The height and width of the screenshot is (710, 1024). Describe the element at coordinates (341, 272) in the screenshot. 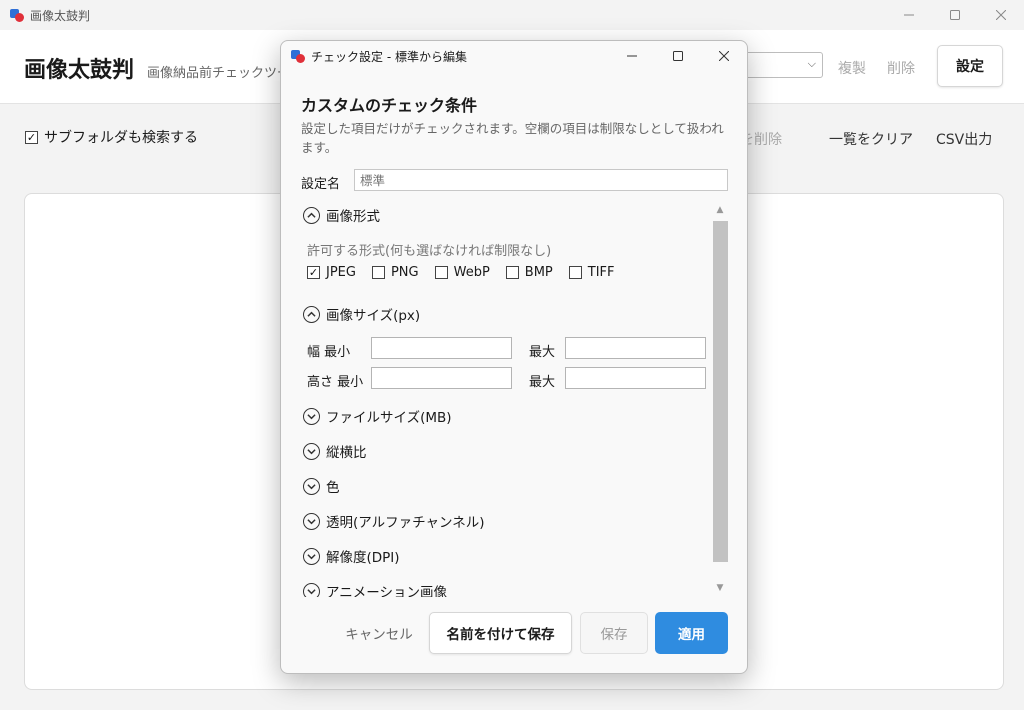

I see `format-label: JPEG` at that location.